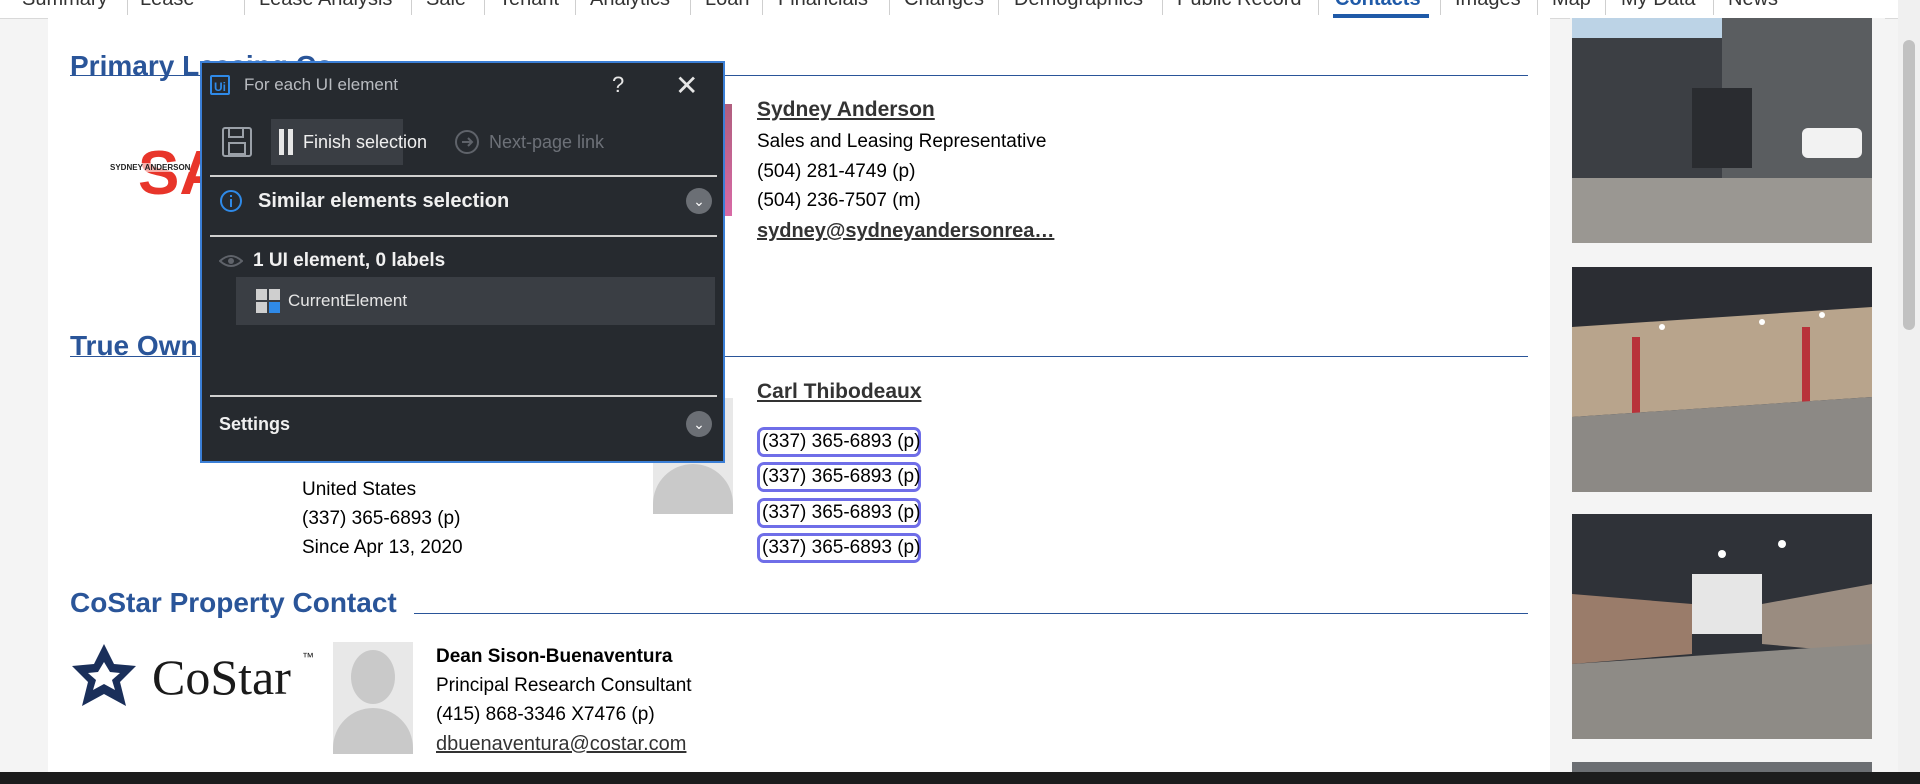 Image resolution: width=1920 pixels, height=784 pixels. I want to click on contact-role: Sales and Leasing Representative, so click(902, 141).